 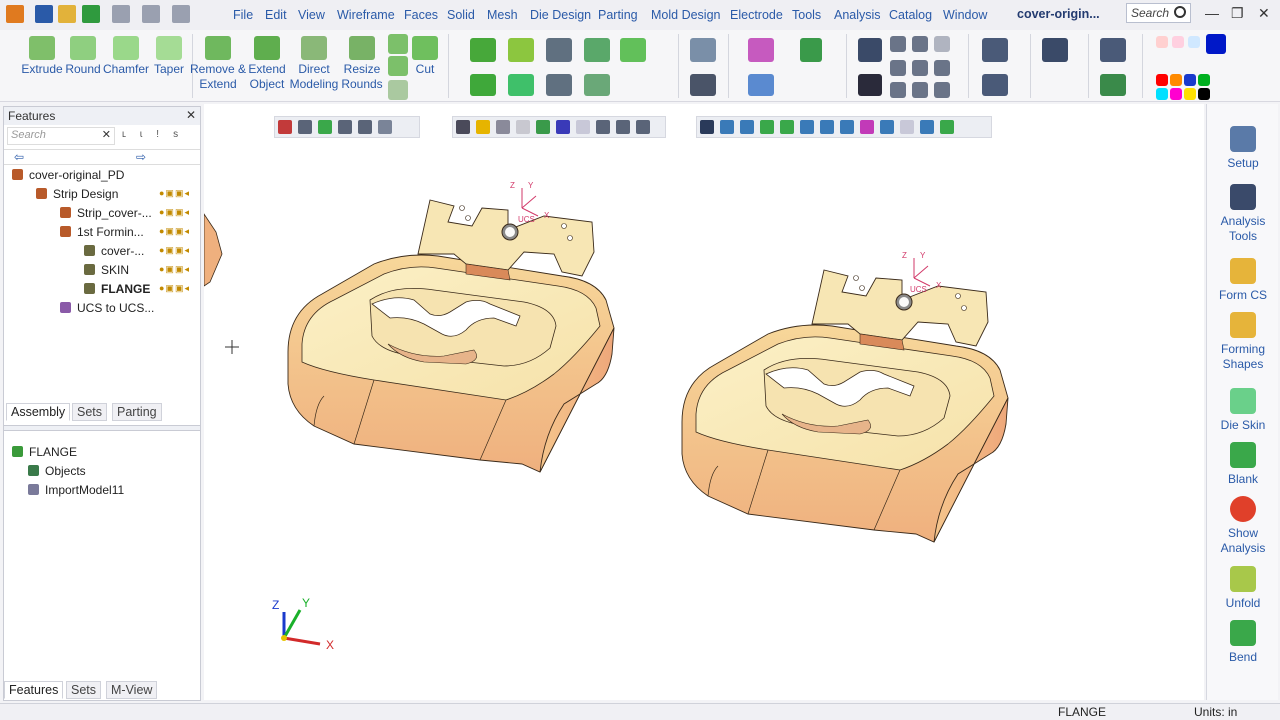 I want to click on regenerate-icon, so click(x=995, y=85).